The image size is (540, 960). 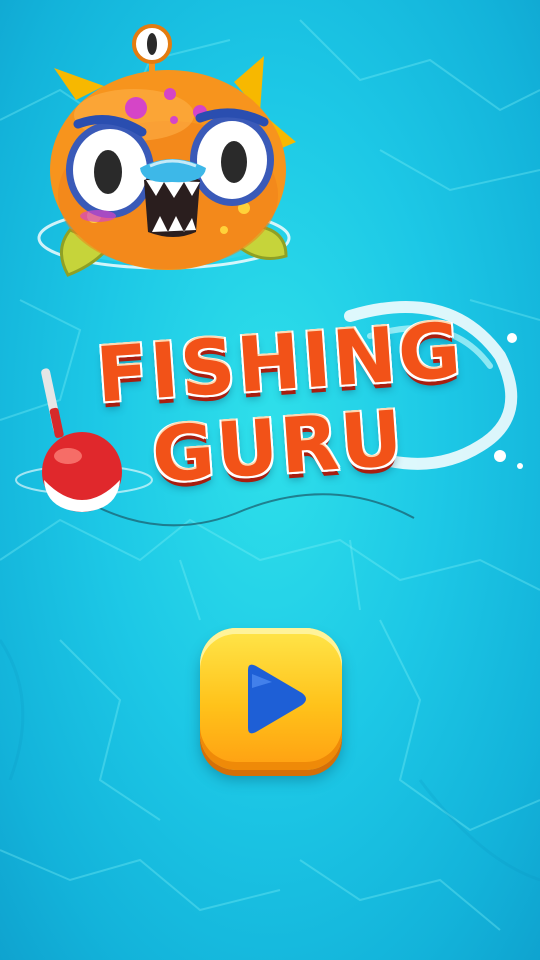 I want to click on game-title-line-2: GURU, so click(x=278, y=446).